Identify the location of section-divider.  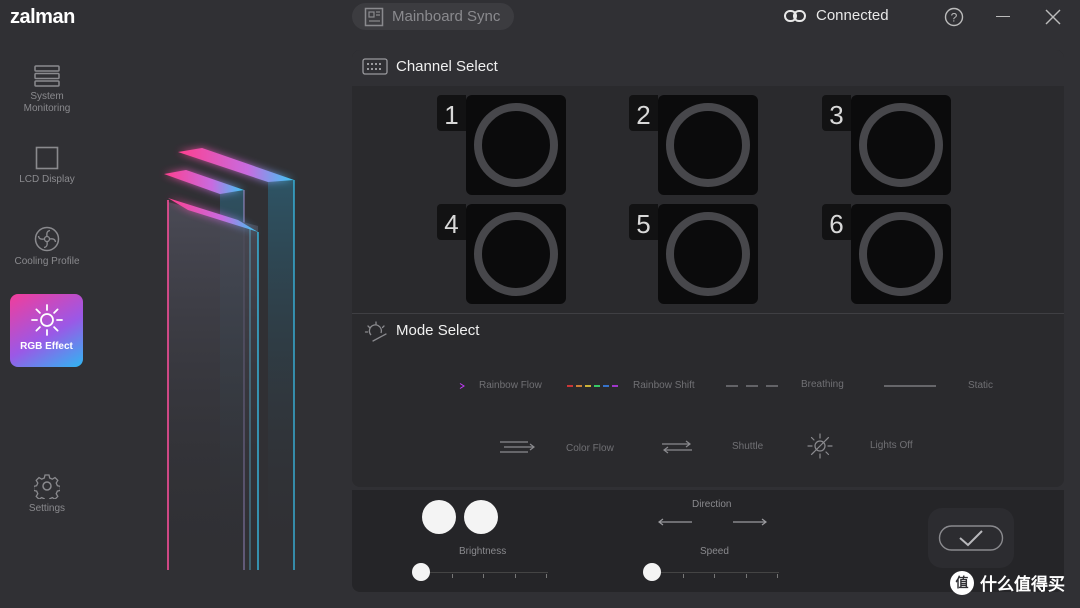
(708, 313).